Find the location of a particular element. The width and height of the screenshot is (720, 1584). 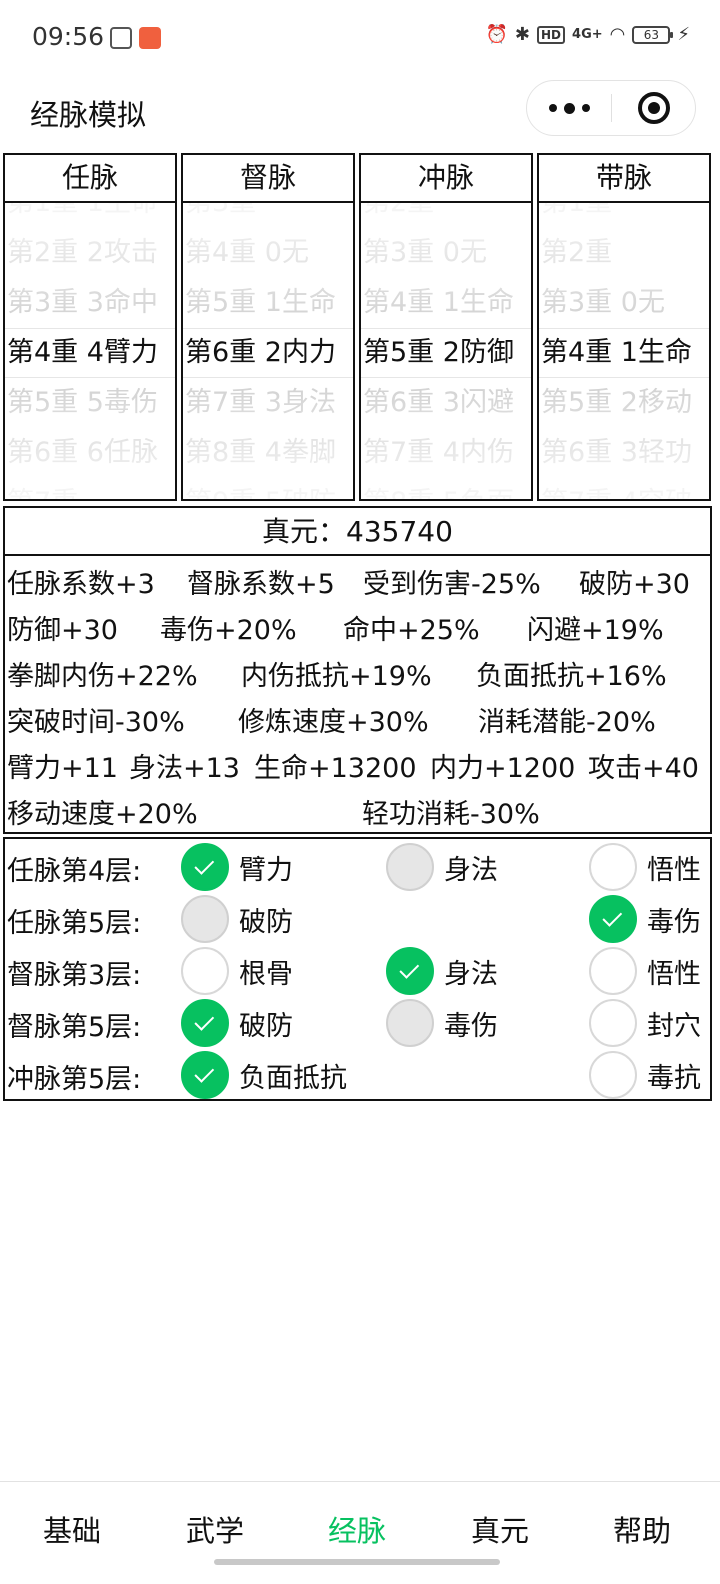

status-time: 09:56 is located at coordinates (68, 36).